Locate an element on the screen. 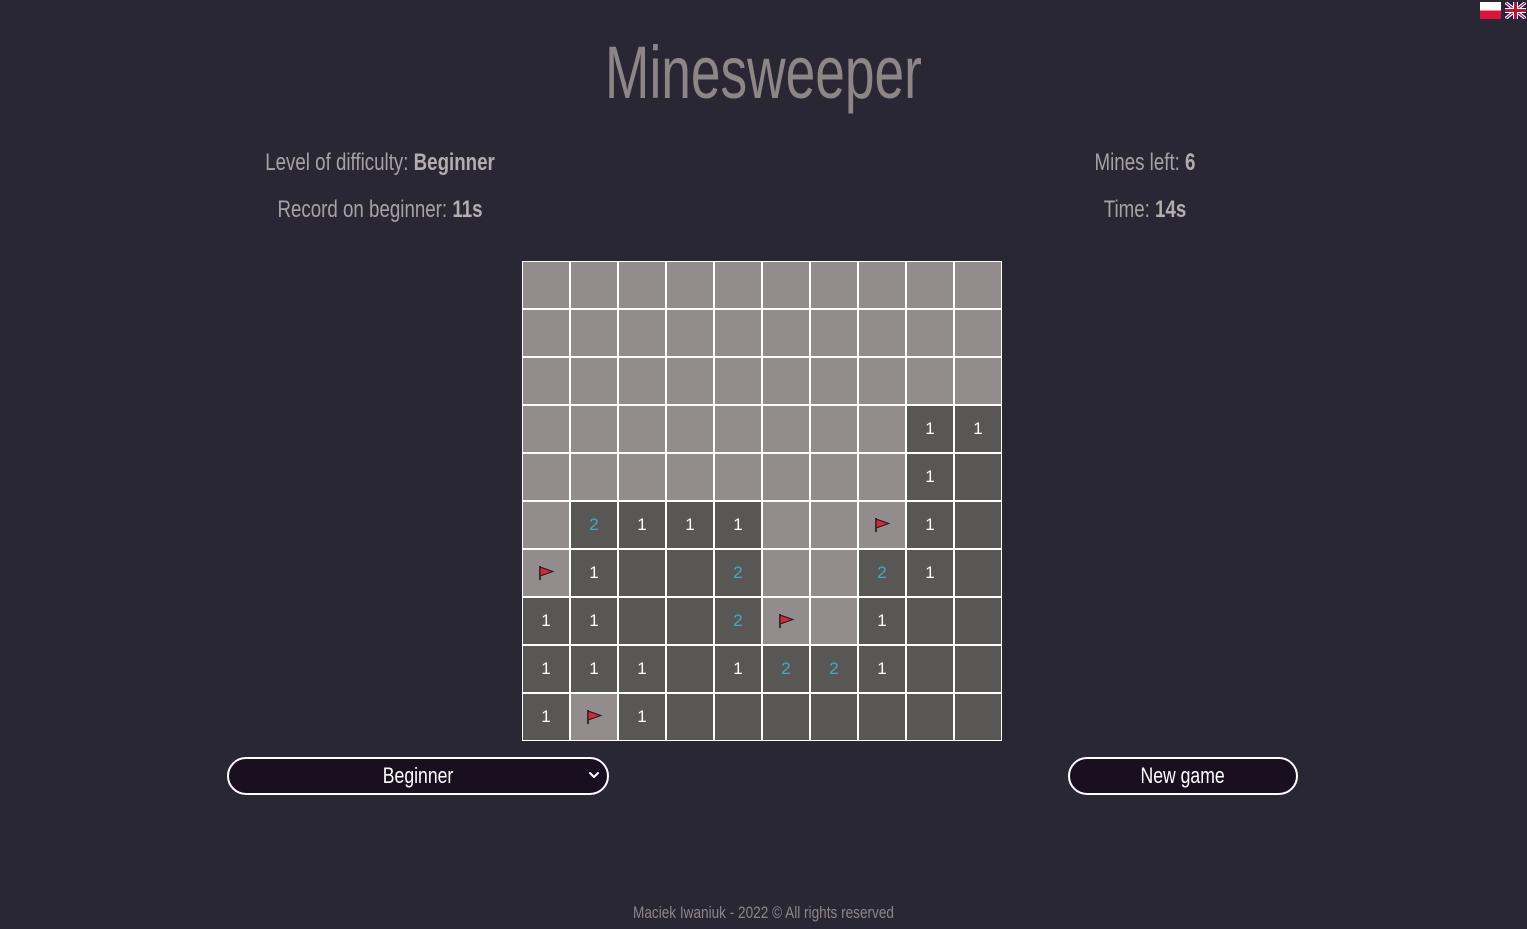  board-cell-r5-c0 is located at coordinates (546, 525).